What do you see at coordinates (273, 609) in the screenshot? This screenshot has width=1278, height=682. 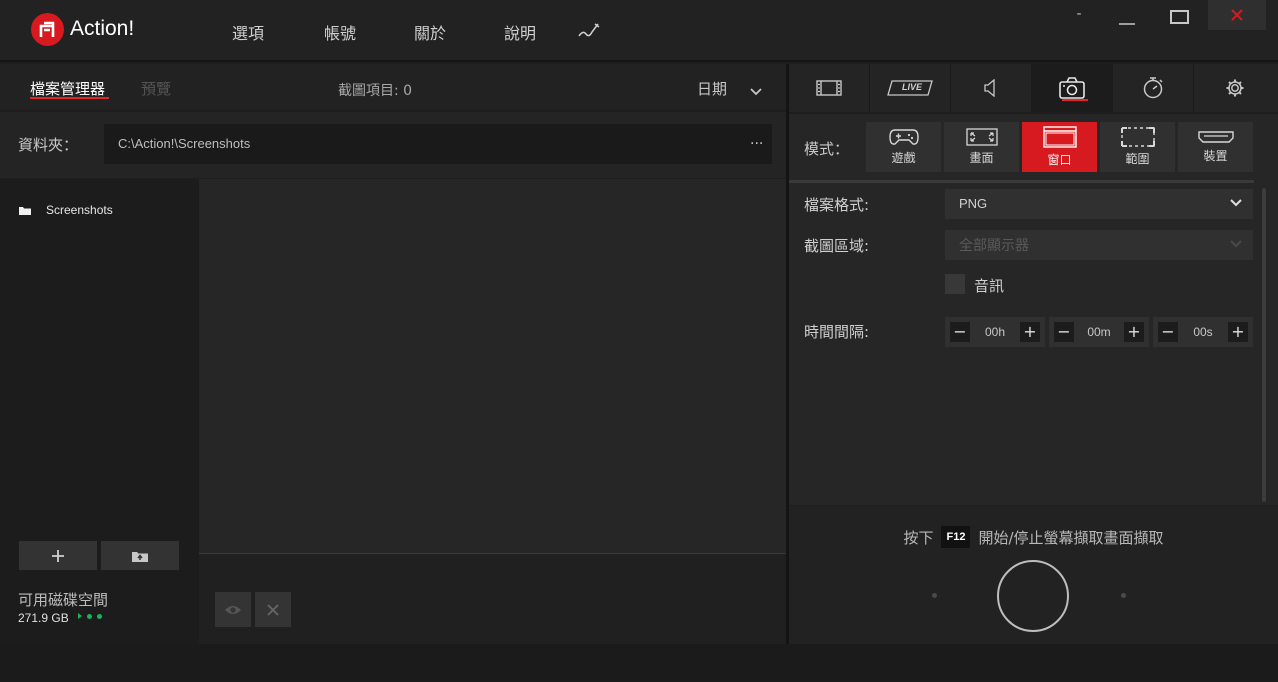 I see `delete-button` at bounding box center [273, 609].